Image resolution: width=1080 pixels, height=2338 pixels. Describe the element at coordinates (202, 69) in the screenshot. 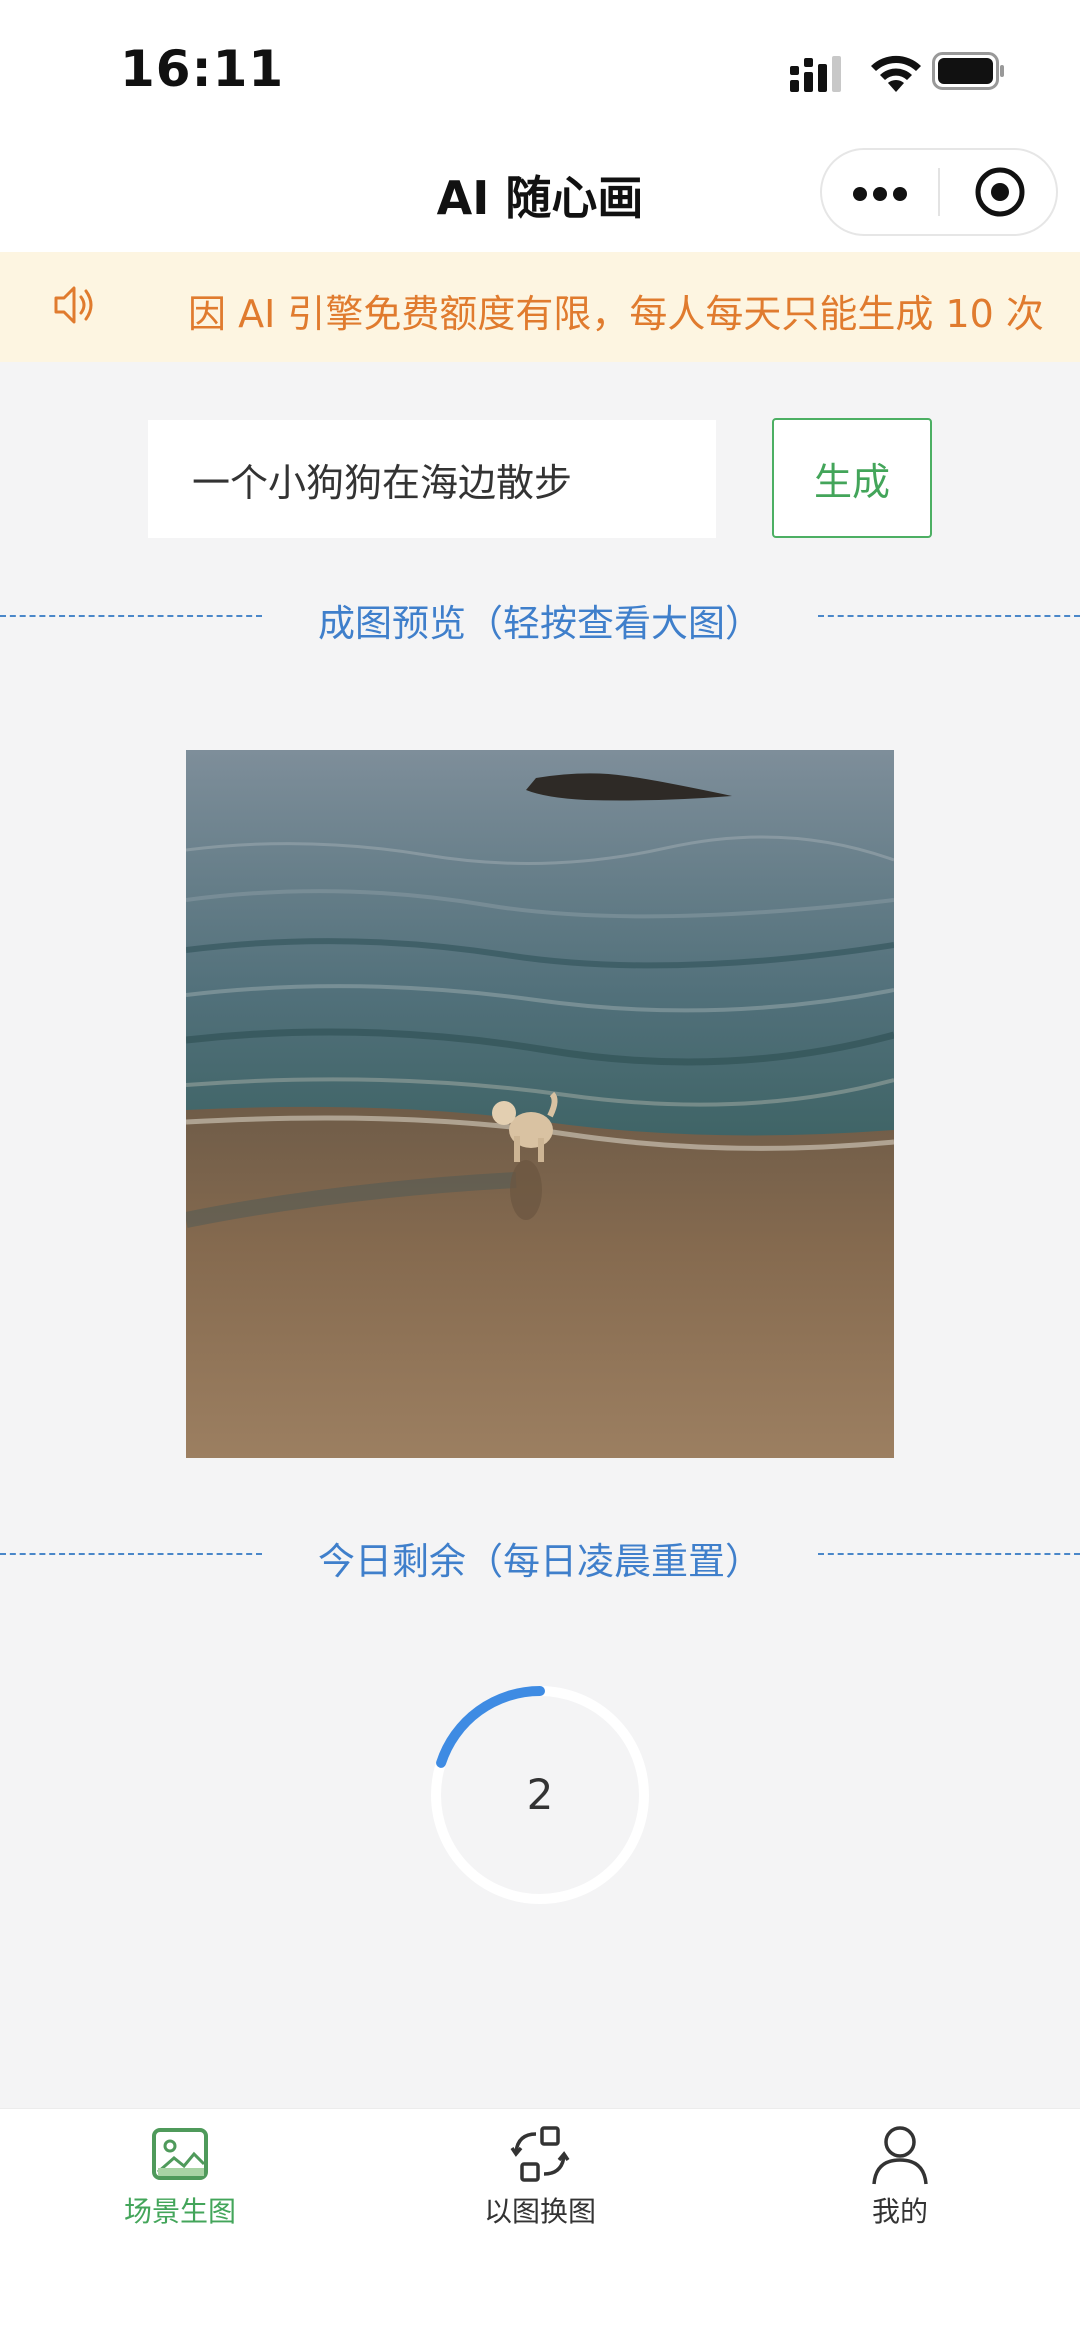

I see `status-time: 16:11` at that location.